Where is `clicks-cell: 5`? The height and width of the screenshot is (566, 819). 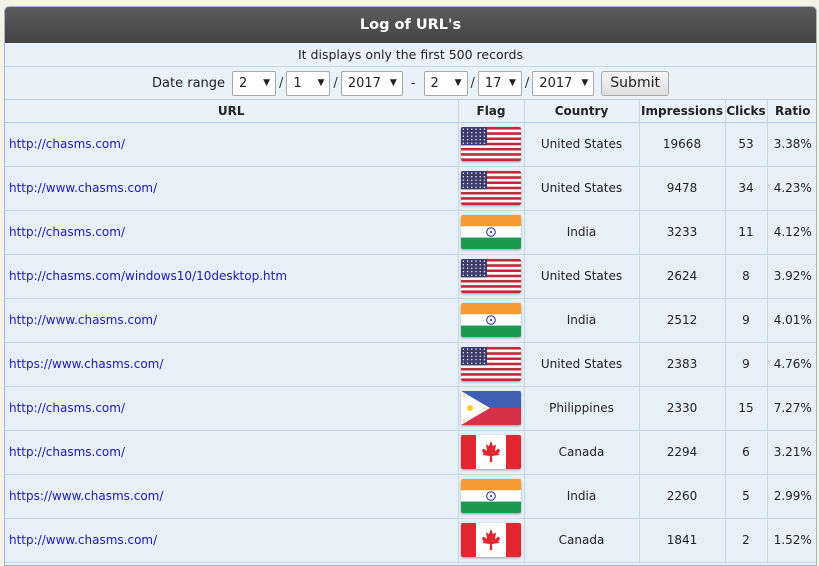 clicks-cell: 5 is located at coordinates (746, 496).